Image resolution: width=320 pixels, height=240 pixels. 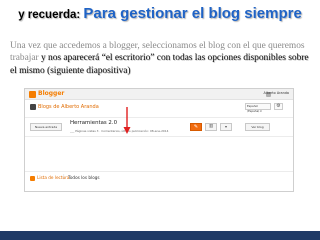 What do you see at coordinates (33, 107) in the screenshot?
I see `blog-list-icon` at bounding box center [33, 107].